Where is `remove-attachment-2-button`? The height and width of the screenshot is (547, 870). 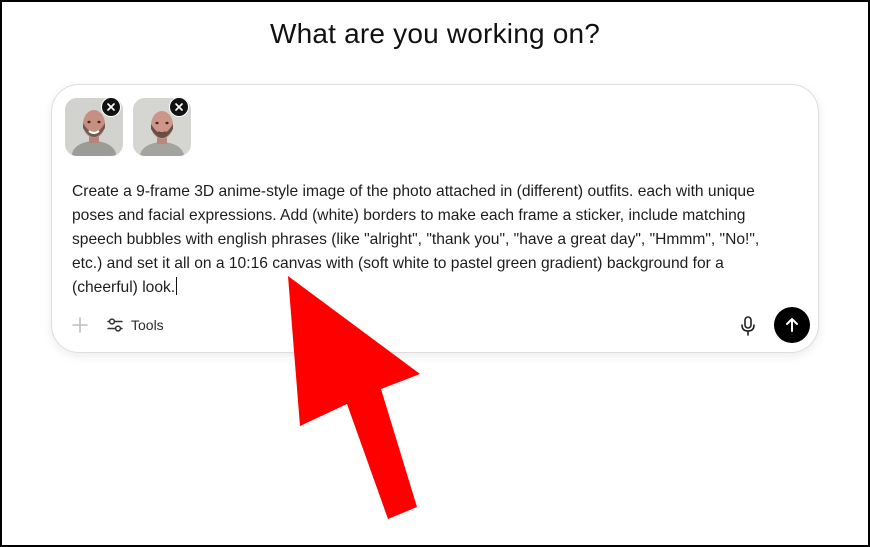 remove-attachment-2-button is located at coordinates (179, 107).